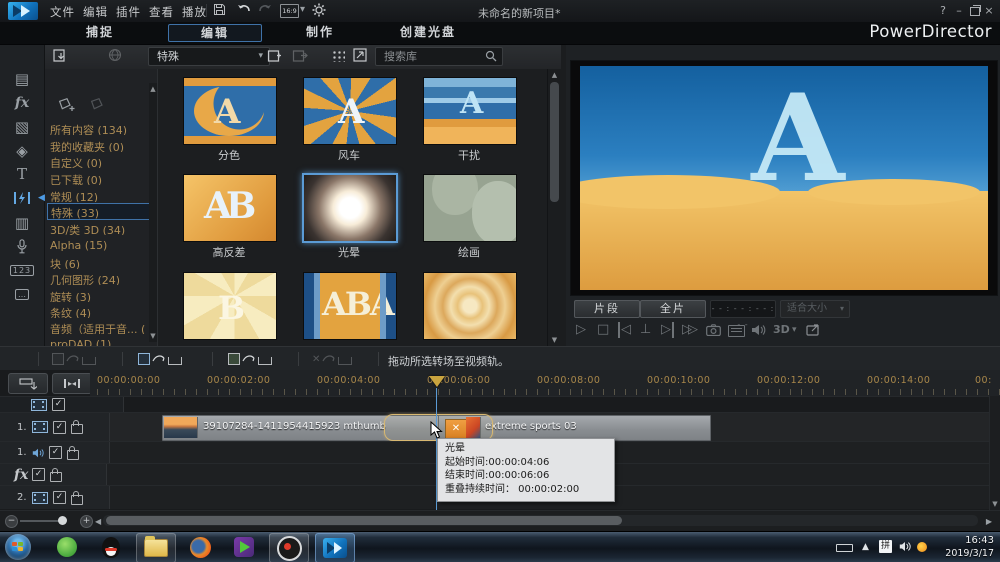 This screenshot has width=1000, height=562. What do you see at coordinates (209, 56) in the screenshot?
I see `category-filter-dropdown: 特殊 ▾` at bounding box center [209, 56].